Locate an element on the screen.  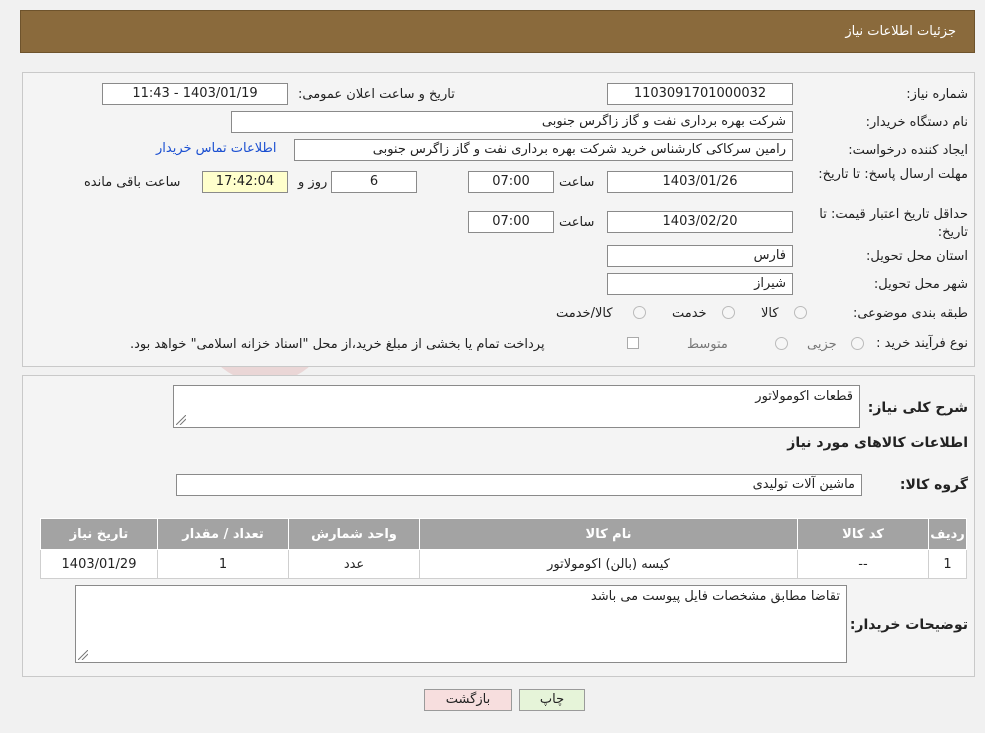
buyer-notes-label: توضیحات خریدار: is located at coordinates (908, 625).